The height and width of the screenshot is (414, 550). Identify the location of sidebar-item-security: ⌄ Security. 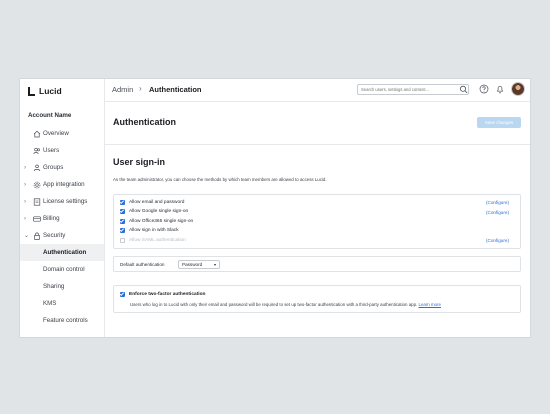
(62, 235).